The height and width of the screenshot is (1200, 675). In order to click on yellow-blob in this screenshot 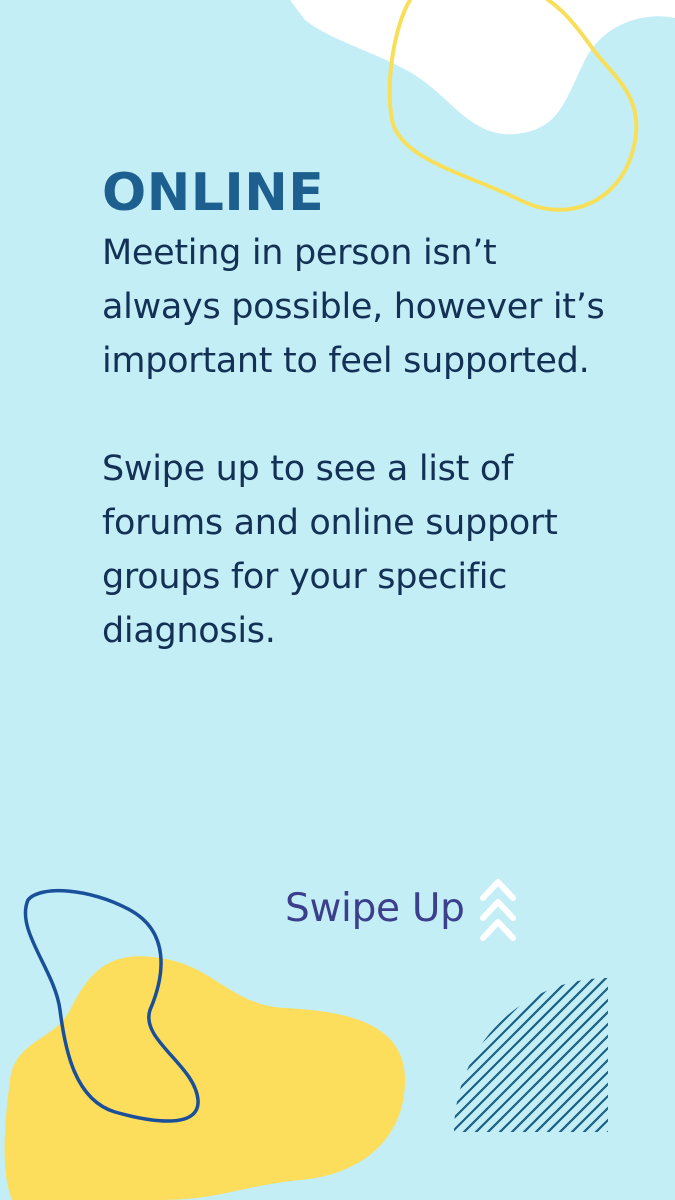, I will do `click(204, 1078)`.